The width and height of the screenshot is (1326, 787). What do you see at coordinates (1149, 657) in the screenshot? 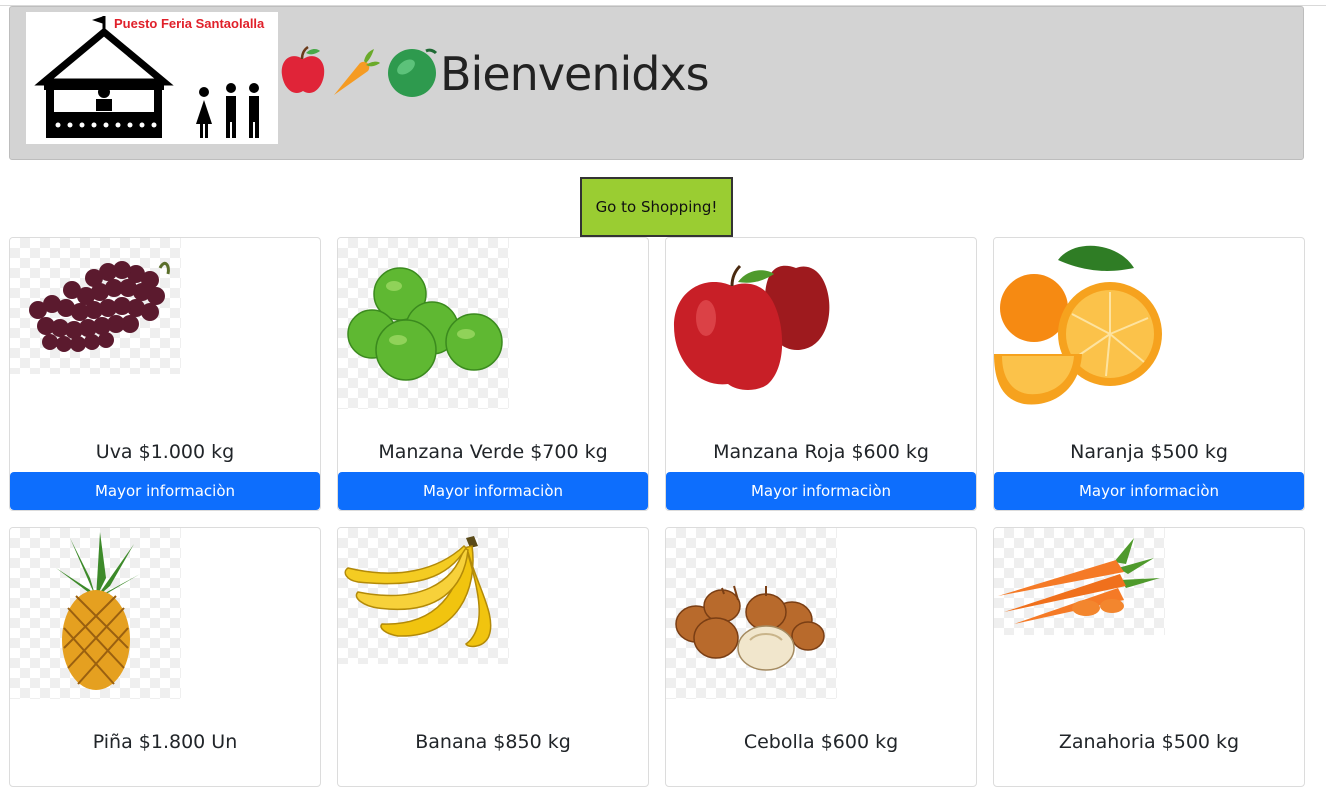
I see `product-card-zanahoria: Zanahoria $500 kg` at bounding box center [1149, 657].